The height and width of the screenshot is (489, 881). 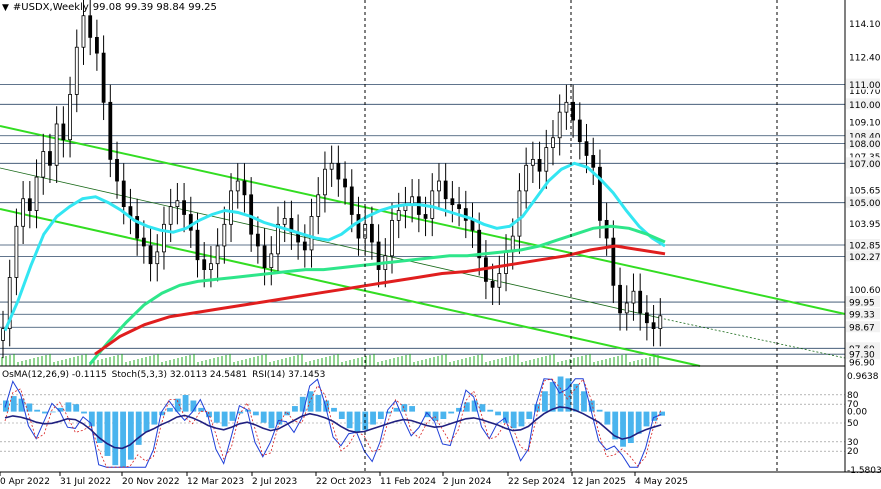 I want to click on time-tick-label: 11 Feb 2024, so click(x=408, y=482).